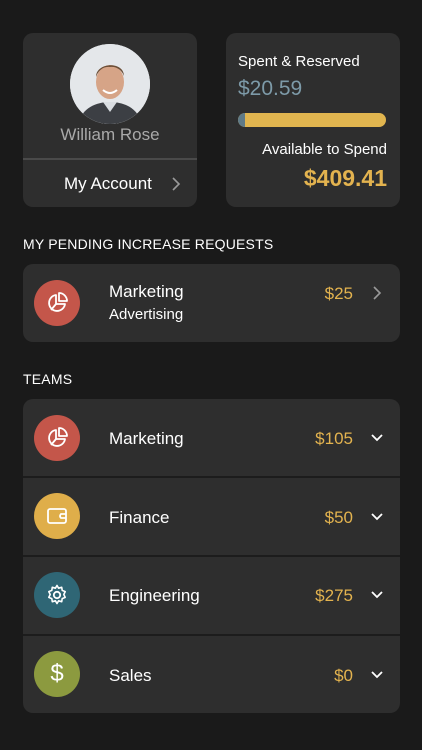 This screenshot has height=750, width=422. Describe the element at coordinates (57, 595) in the screenshot. I see `gear-icon` at that location.